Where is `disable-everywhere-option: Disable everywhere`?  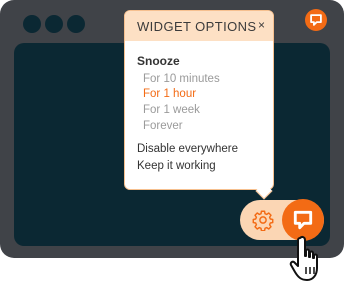 disable-everywhere-option: Disable everywhere is located at coordinates (187, 149).